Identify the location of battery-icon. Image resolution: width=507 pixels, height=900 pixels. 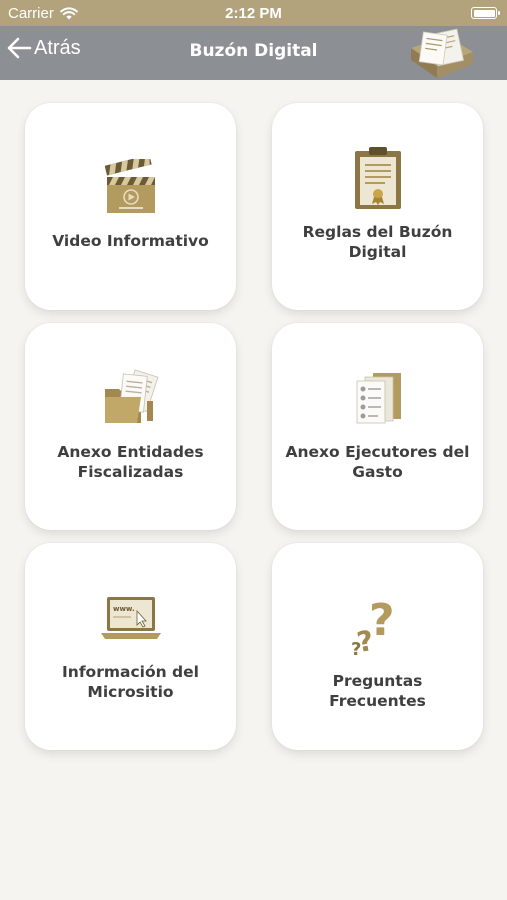
(485, 13).